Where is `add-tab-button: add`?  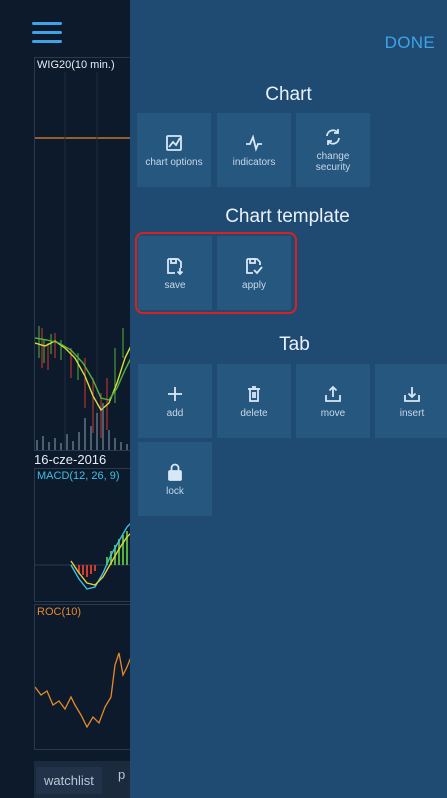 add-tab-button: add is located at coordinates (175, 401).